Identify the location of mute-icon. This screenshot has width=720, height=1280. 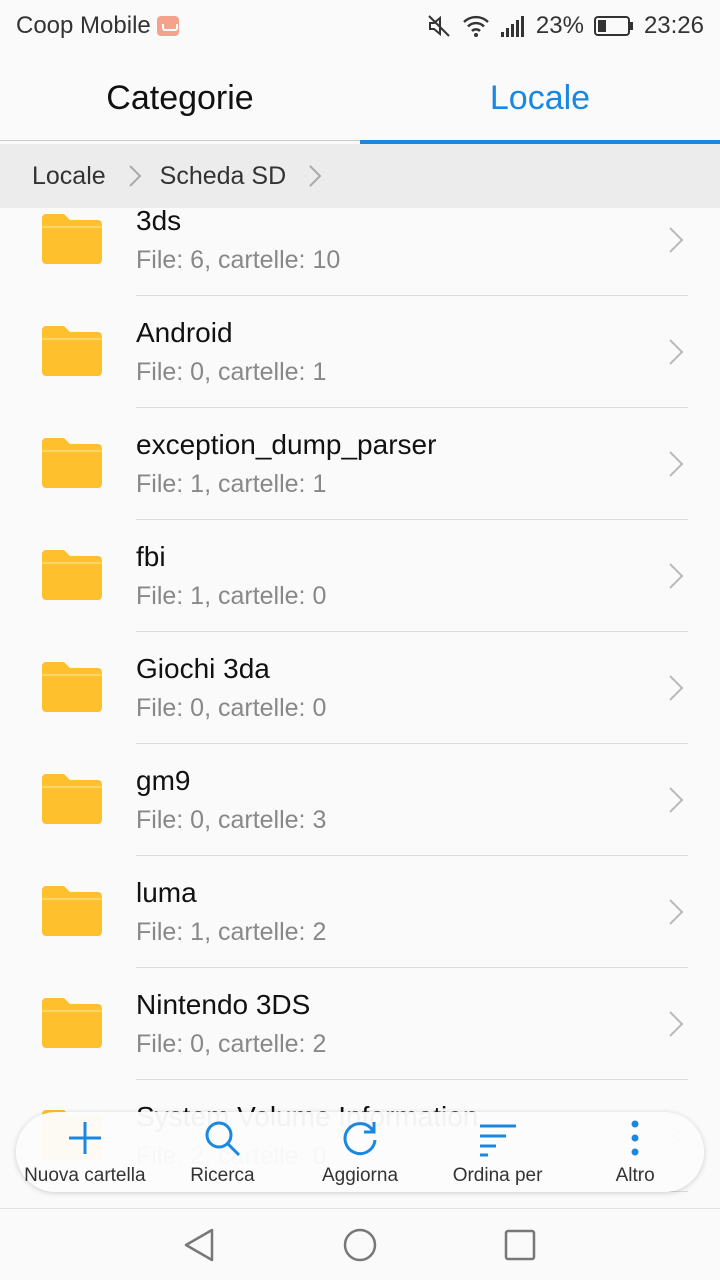
(439, 26).